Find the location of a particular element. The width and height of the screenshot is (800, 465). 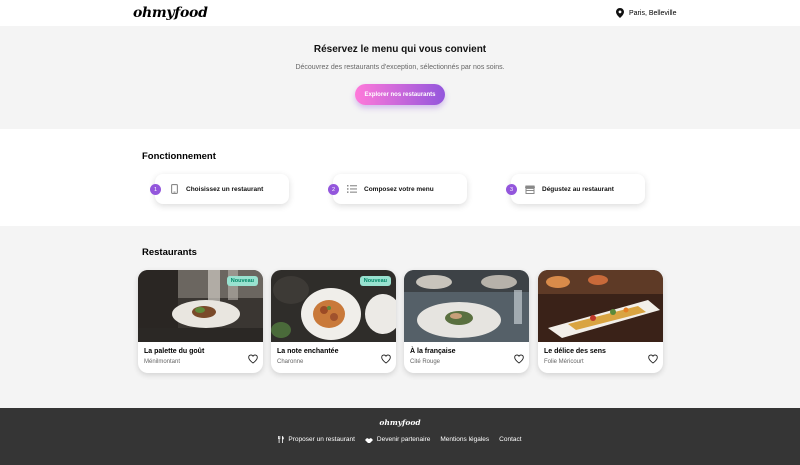

restaurant-name: Le délice des sens is located at coordinates (575, 351).